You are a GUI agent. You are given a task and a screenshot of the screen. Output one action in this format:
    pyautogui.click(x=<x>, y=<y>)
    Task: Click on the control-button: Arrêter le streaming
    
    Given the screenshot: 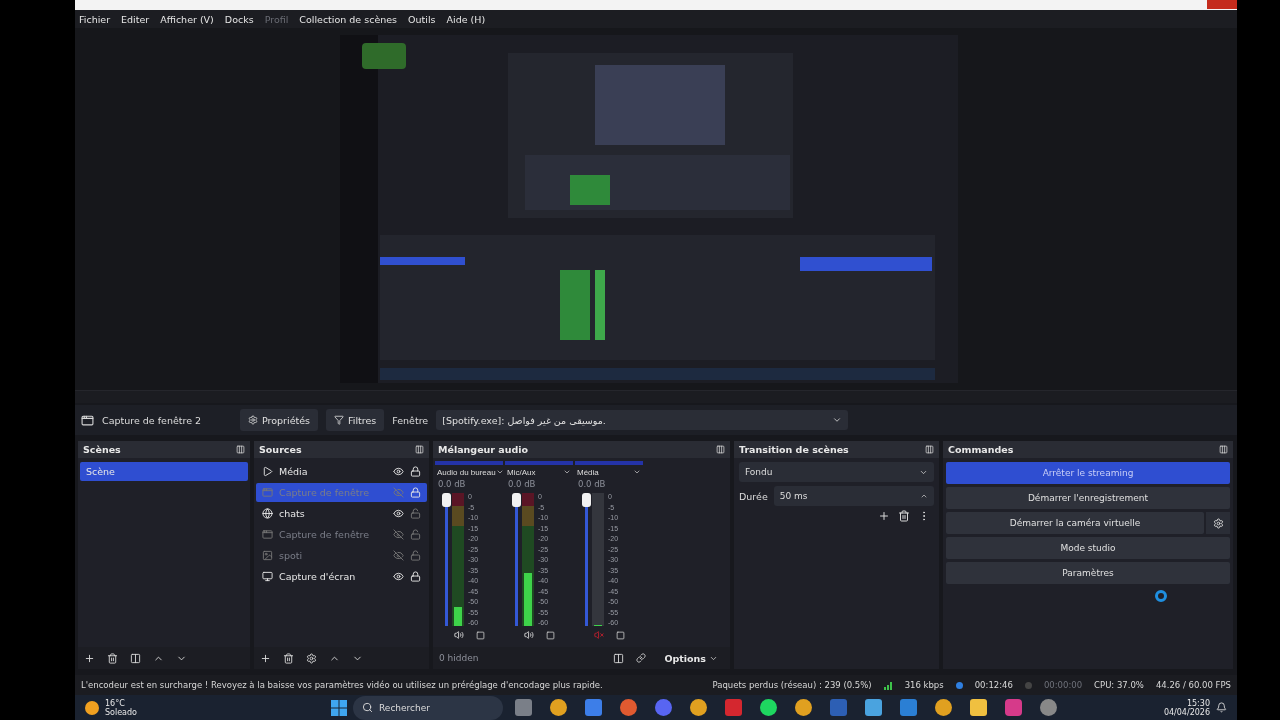 What is the action you would take?
    pyautogui.click(x=1088, y=473)
    